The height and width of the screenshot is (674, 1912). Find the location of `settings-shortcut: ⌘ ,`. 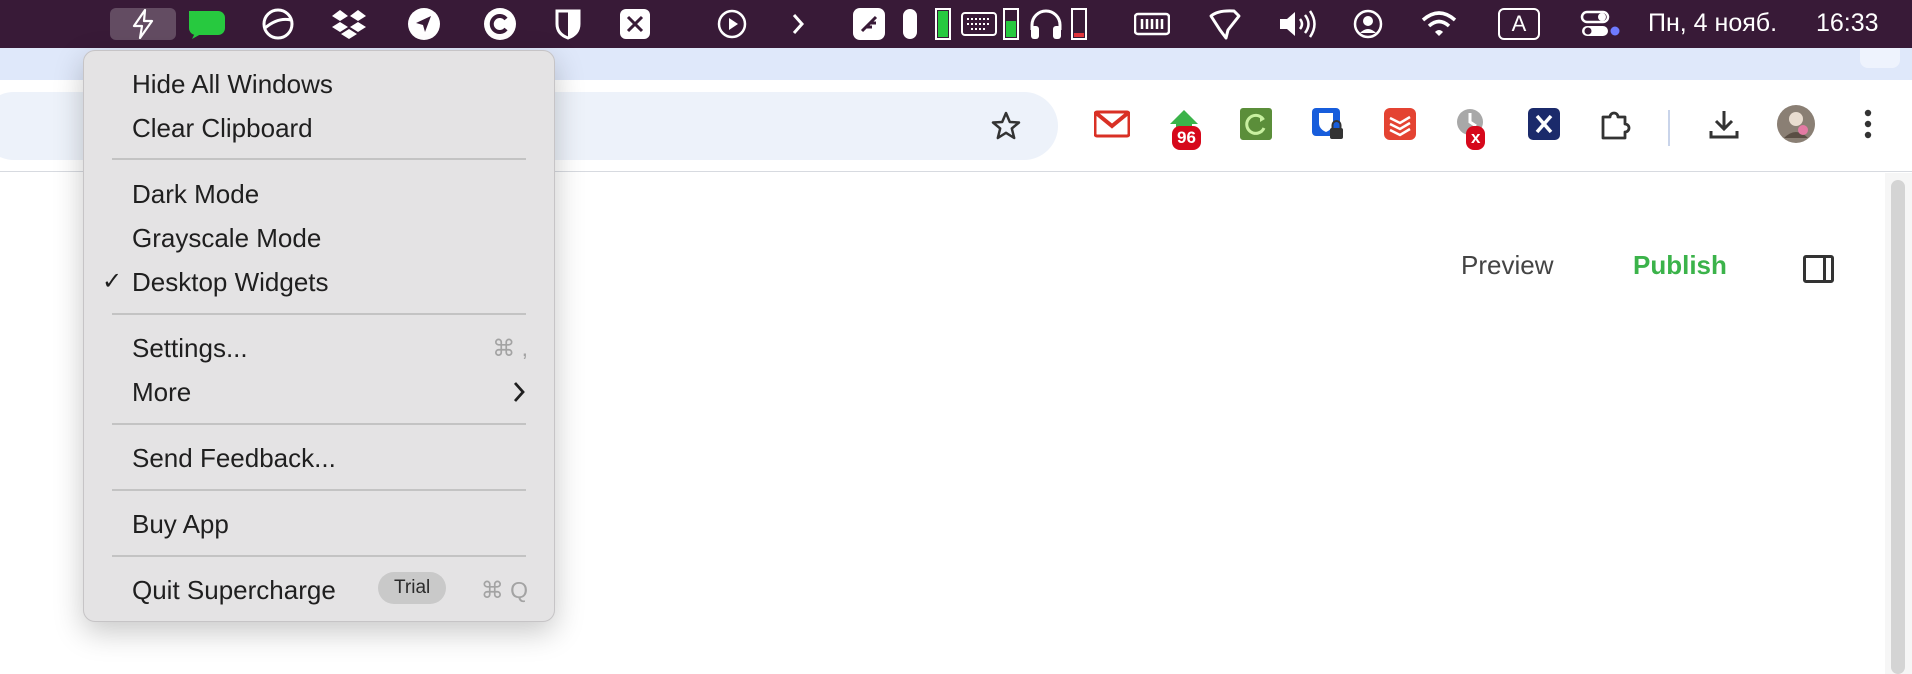

settings-shortcut: ⌘ , is located at coordinates (510, 348).